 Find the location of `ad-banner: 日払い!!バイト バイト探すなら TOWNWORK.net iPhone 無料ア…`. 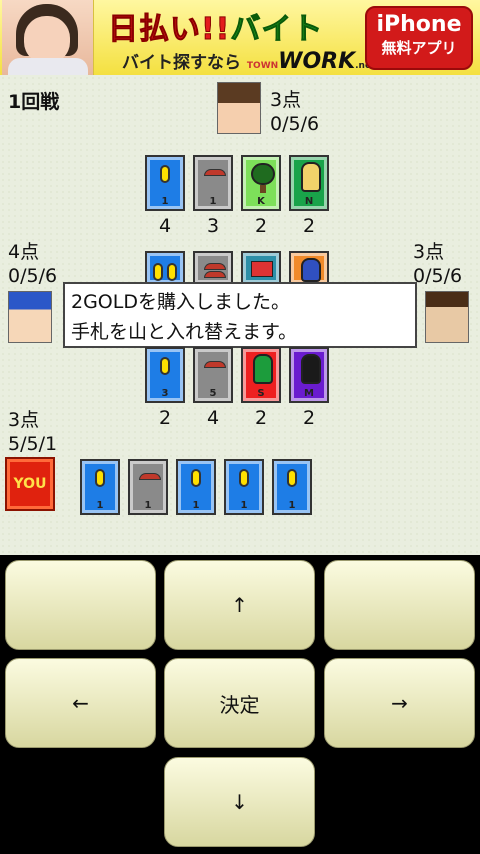

ad-banner: 日払い!!バイト バイト探すなら TOWNWORK.net iPhone 無料ア… is located at coordinates (240, 37).